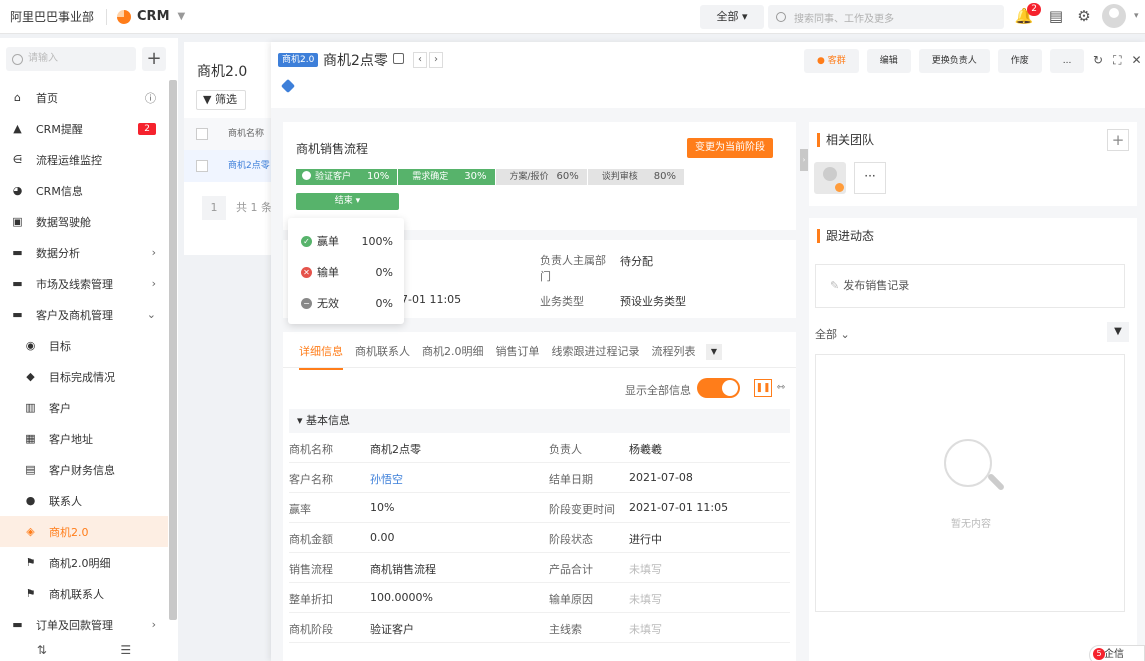  I want to click on sidebar-item-orders: ▬ 订单及回款管理 ›, so click(84, 624).